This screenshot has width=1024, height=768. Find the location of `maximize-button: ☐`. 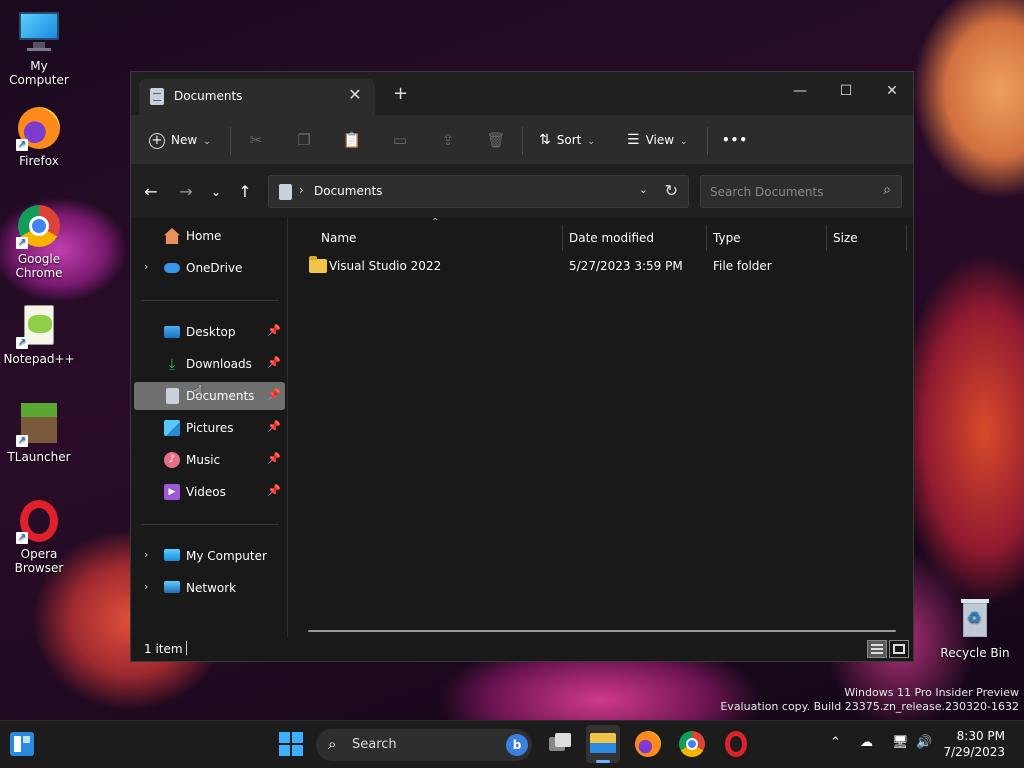

maximize-button: ☐ is located at coordinates (846, 91).